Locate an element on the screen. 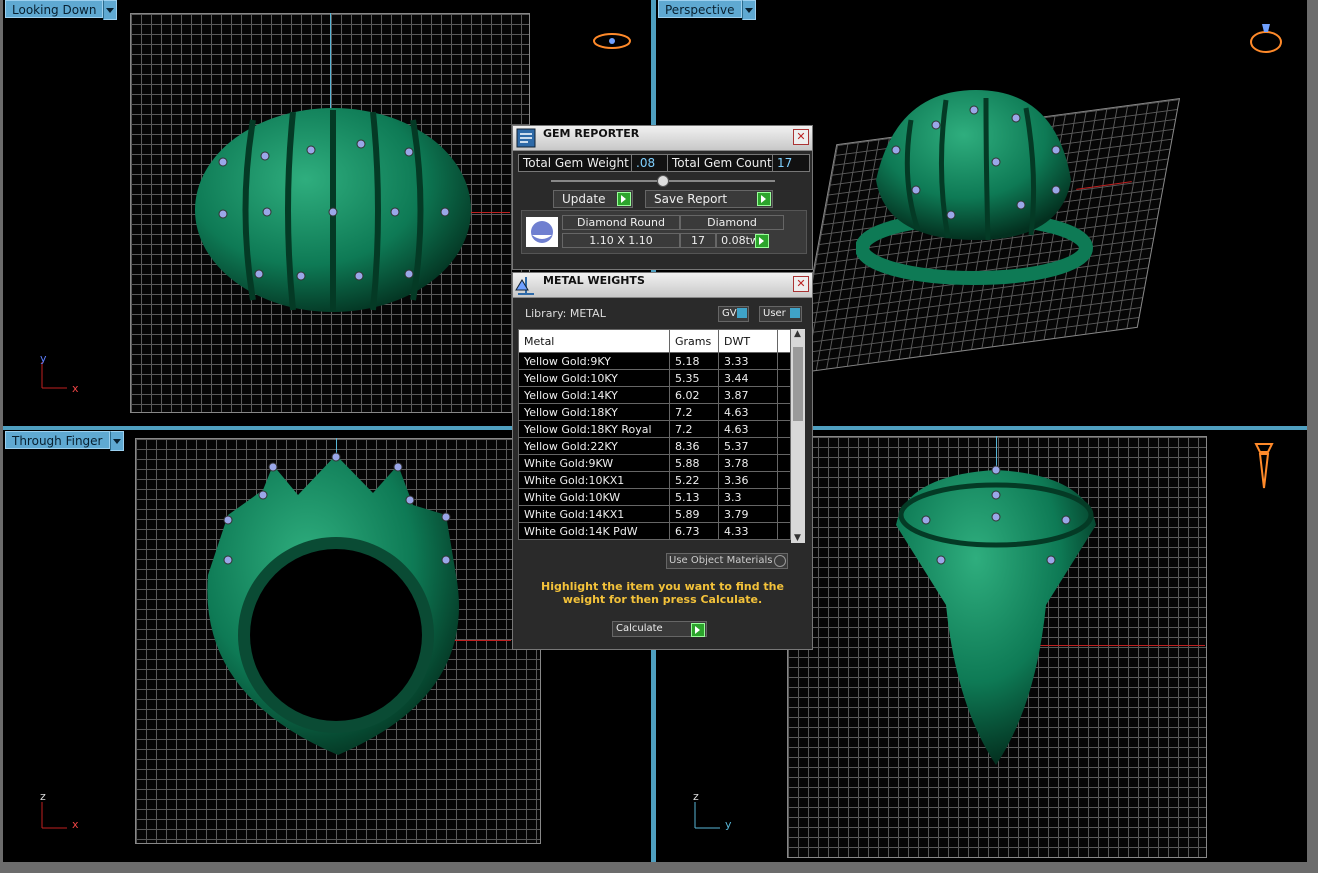  scrollbar-thumb is located at coordinates (798, 384).